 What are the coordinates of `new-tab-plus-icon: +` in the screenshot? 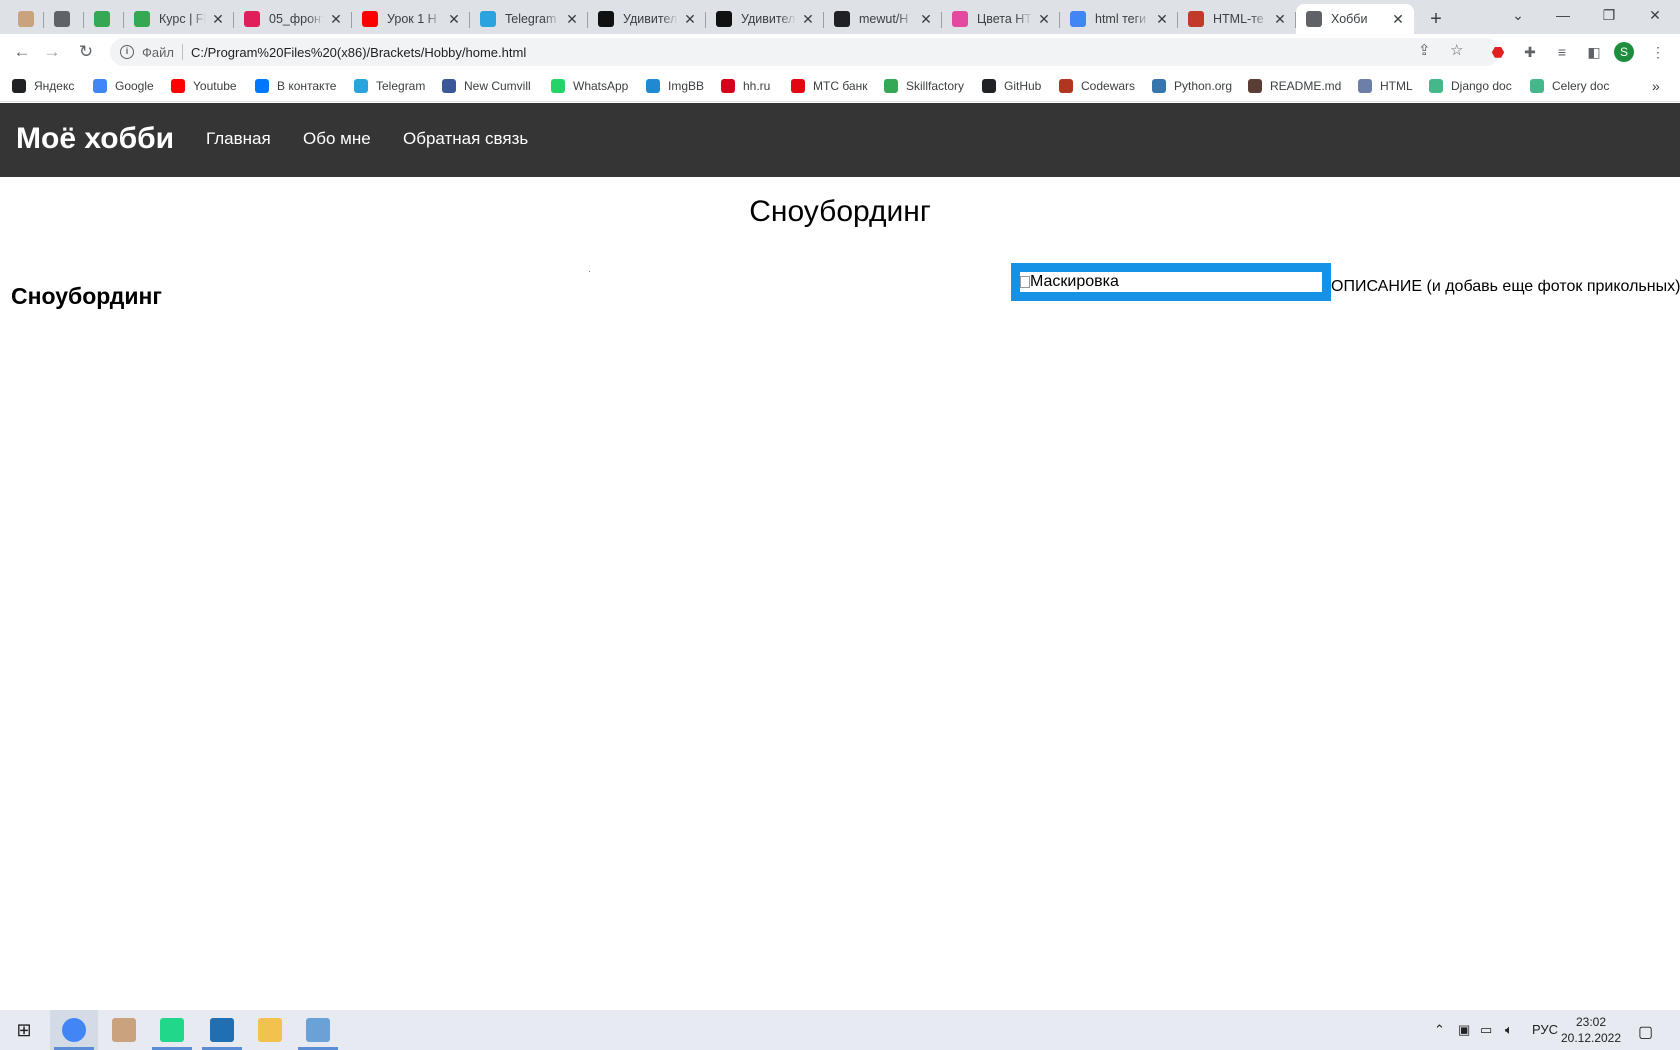 It's located at (1436, 19).